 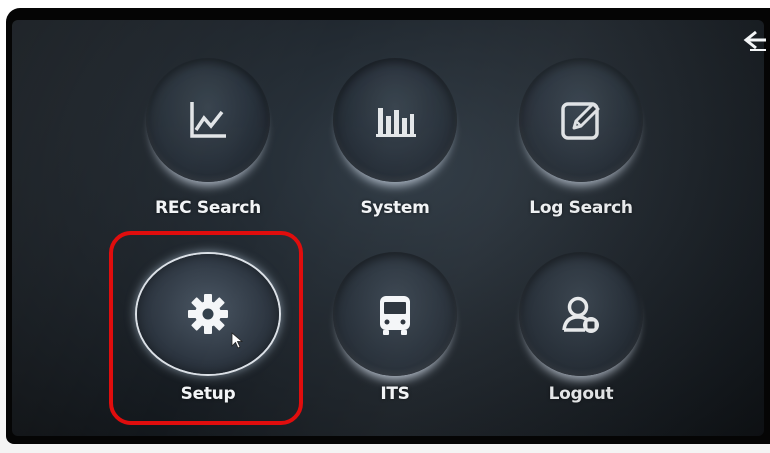 What do you see at coordinates (581, 394) in the screenshot?
I see `logout-label: Logout` at bounding box center [581, 394].